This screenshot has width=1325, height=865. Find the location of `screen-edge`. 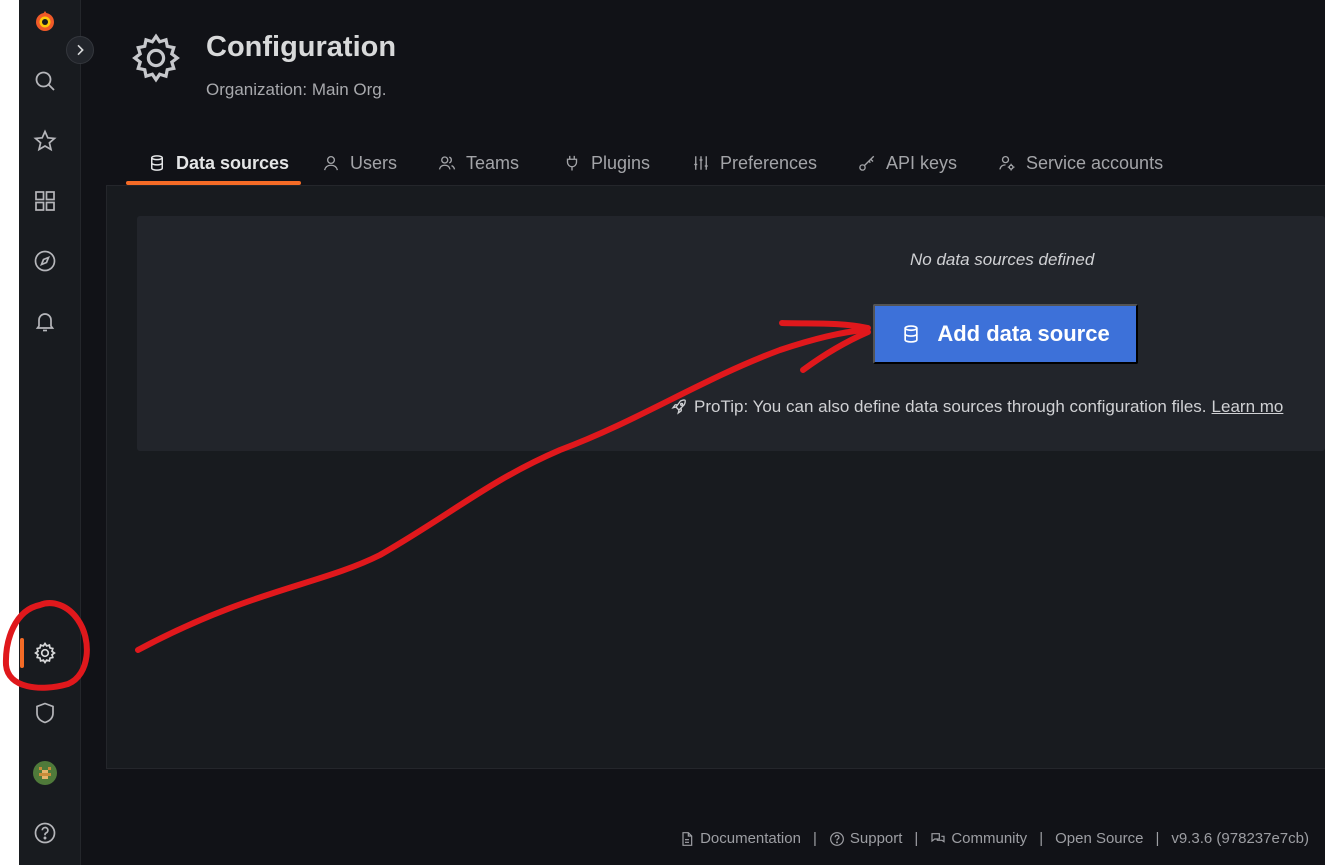

screen-edge is located at coordinates (9, 432).